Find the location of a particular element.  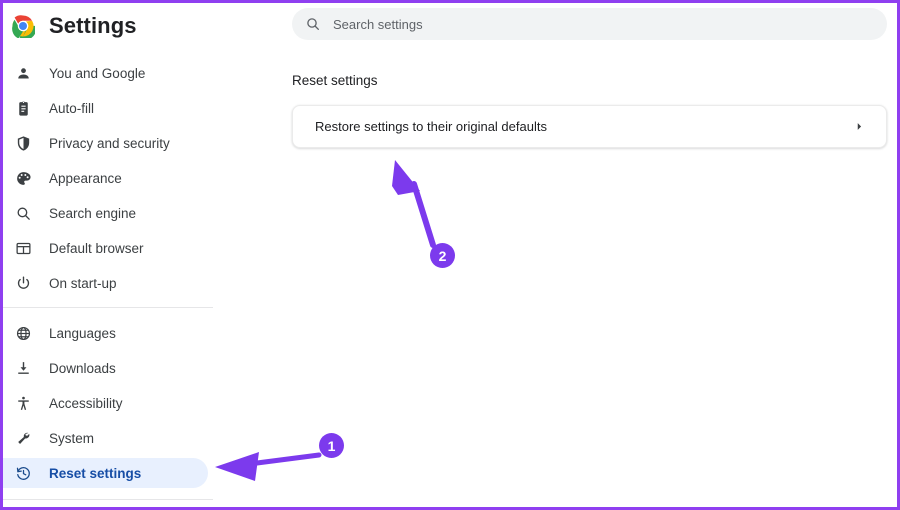

sidebar-brand: Settings is located at coordinates (73, 26).